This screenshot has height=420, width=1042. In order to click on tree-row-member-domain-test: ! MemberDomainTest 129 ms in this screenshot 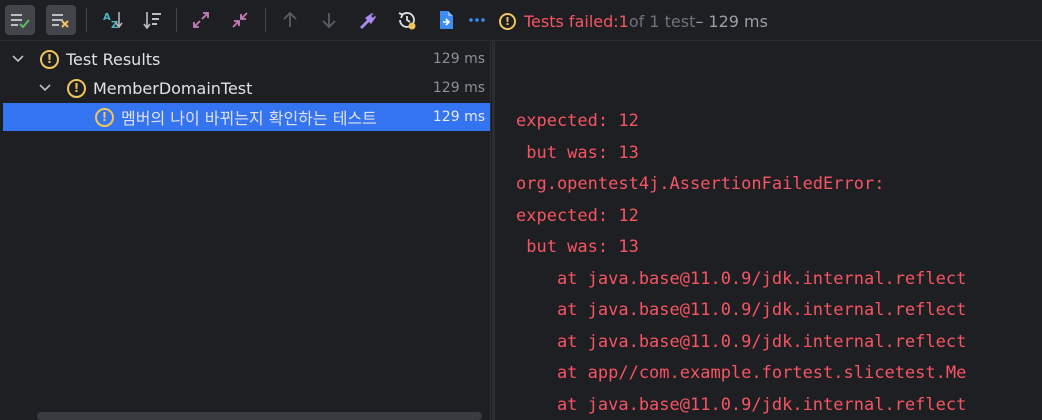, I will do `click(246, 88)`.